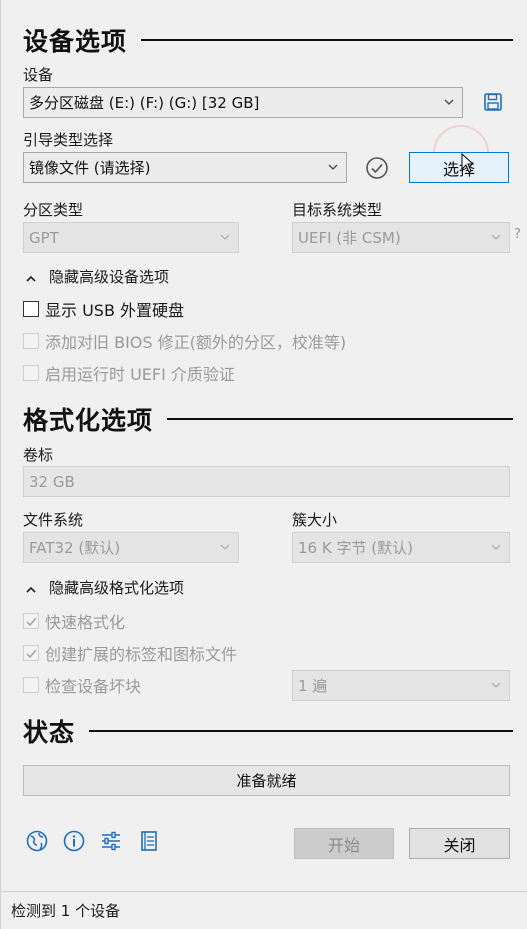 This screenshot has height=929, width=527. Describe the element at coordinates (44, 237) in the screenshot. I see `partition-scheme-value: GPT` at that location.